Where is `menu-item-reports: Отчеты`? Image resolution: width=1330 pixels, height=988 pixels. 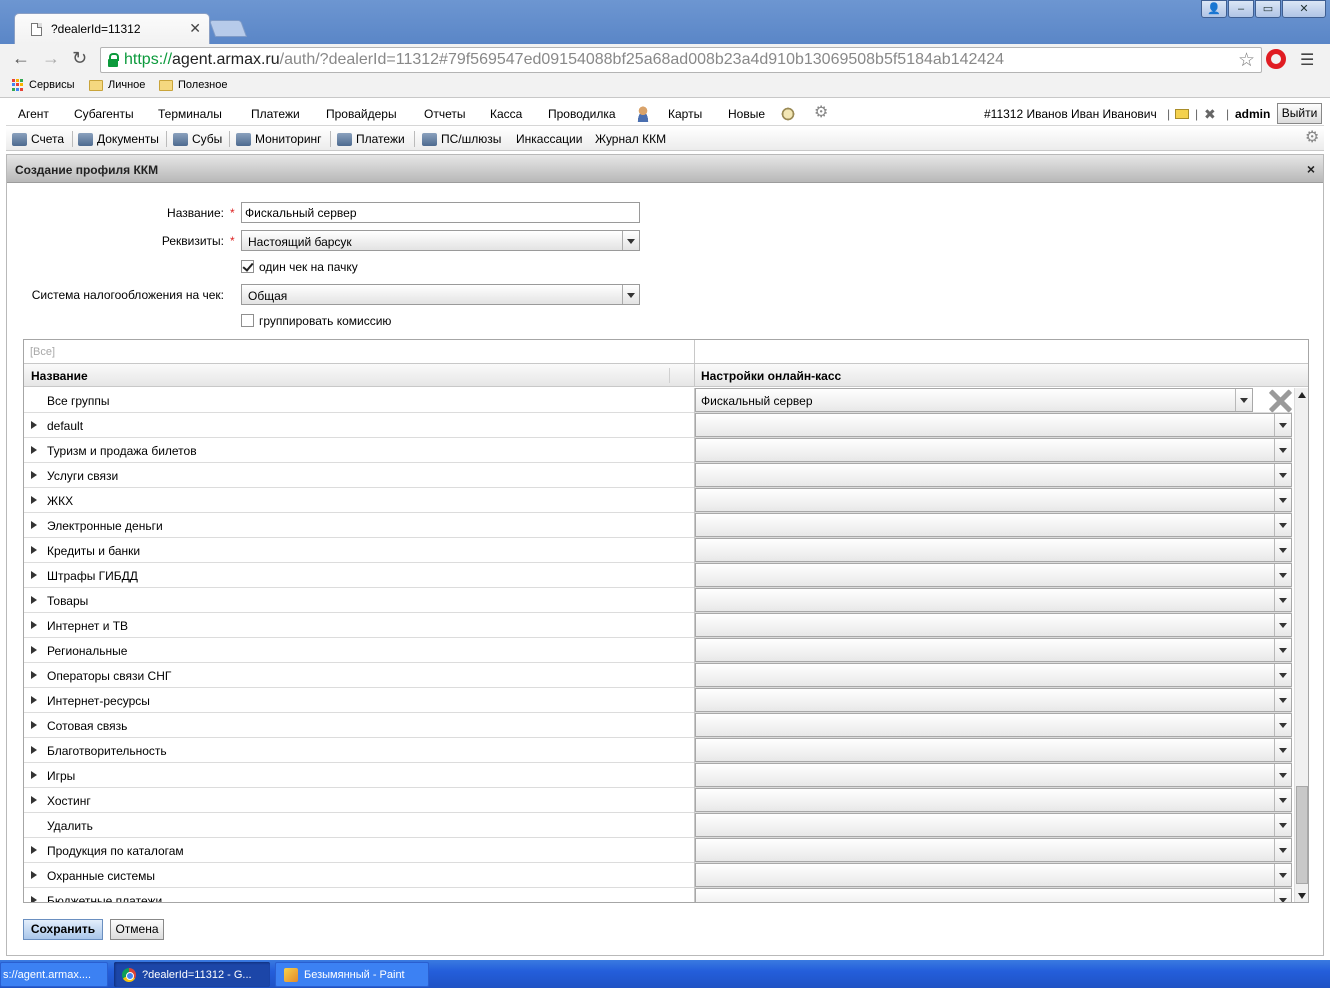 menu-item-reports: Отчеты is located at coordinates (444, 114).